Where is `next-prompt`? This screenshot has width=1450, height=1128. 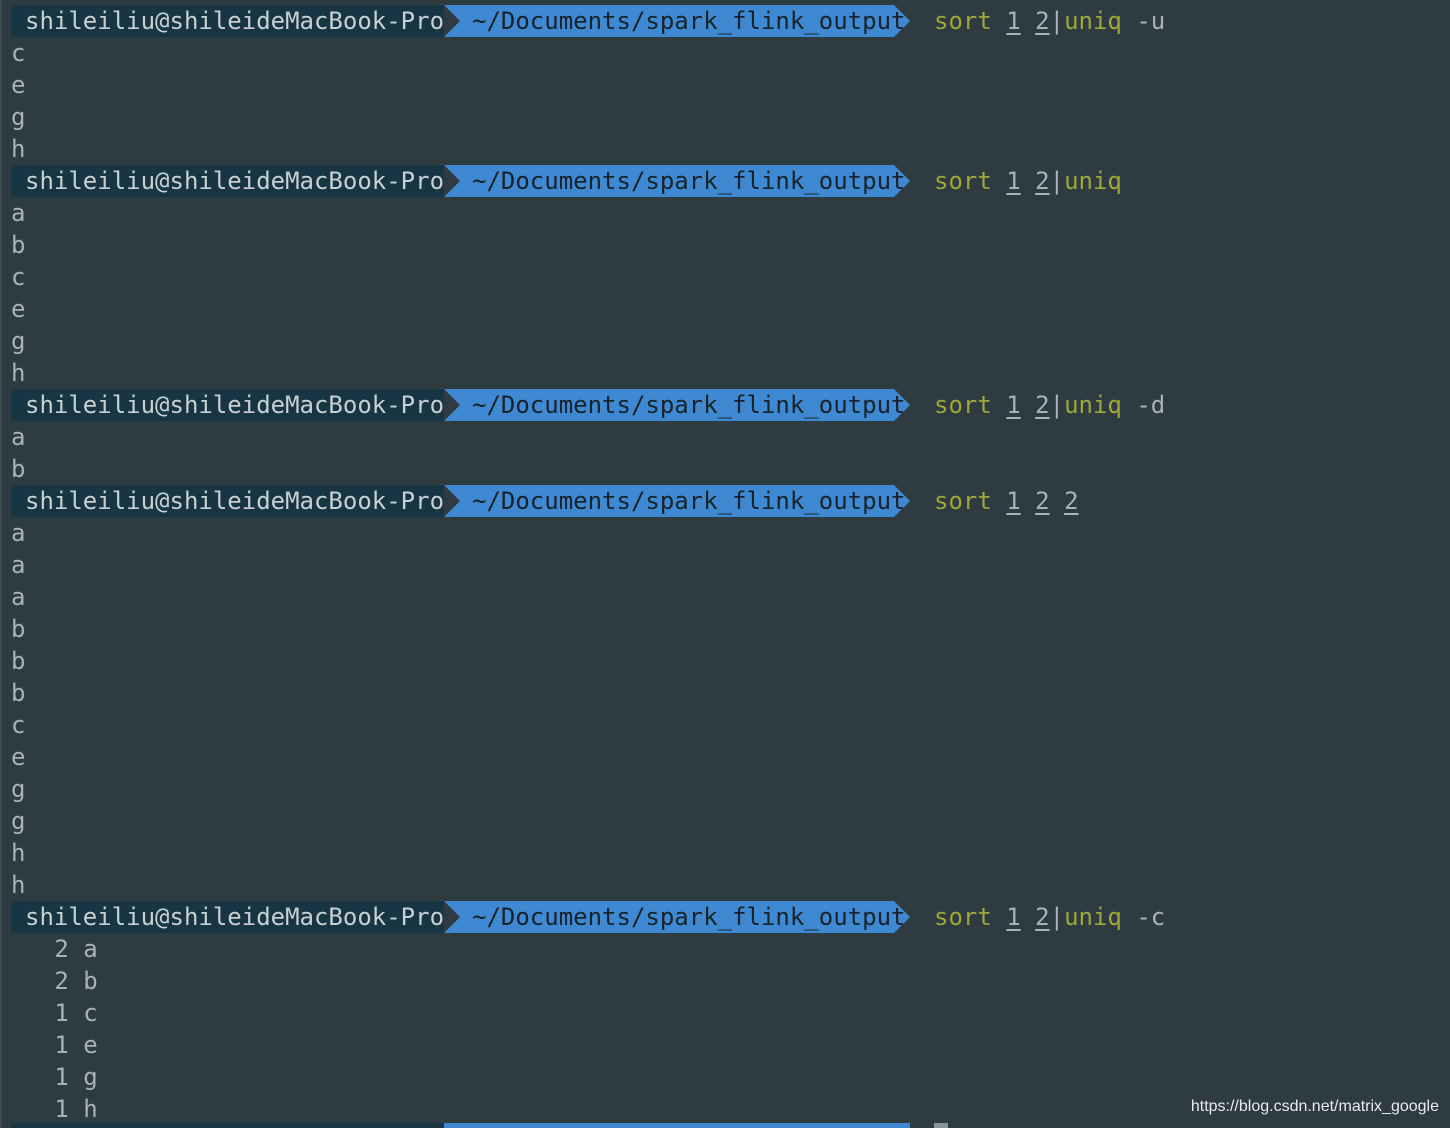 next-prompt is located at coordinates (461, 1125).